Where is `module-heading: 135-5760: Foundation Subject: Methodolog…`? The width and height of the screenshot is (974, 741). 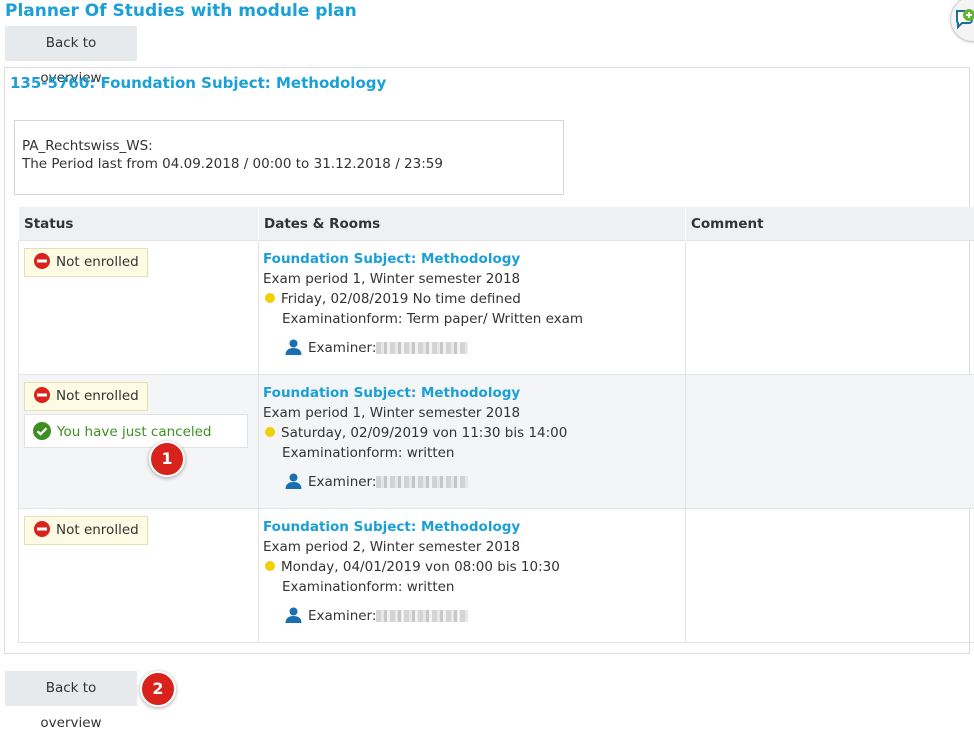
module-heading: 135-5760: Foundation Subject: Methodolog… is located at coordinates (198, 83).